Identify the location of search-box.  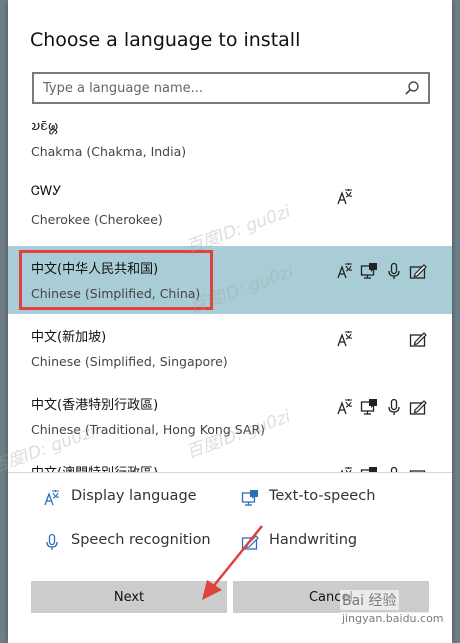
(231, 88).